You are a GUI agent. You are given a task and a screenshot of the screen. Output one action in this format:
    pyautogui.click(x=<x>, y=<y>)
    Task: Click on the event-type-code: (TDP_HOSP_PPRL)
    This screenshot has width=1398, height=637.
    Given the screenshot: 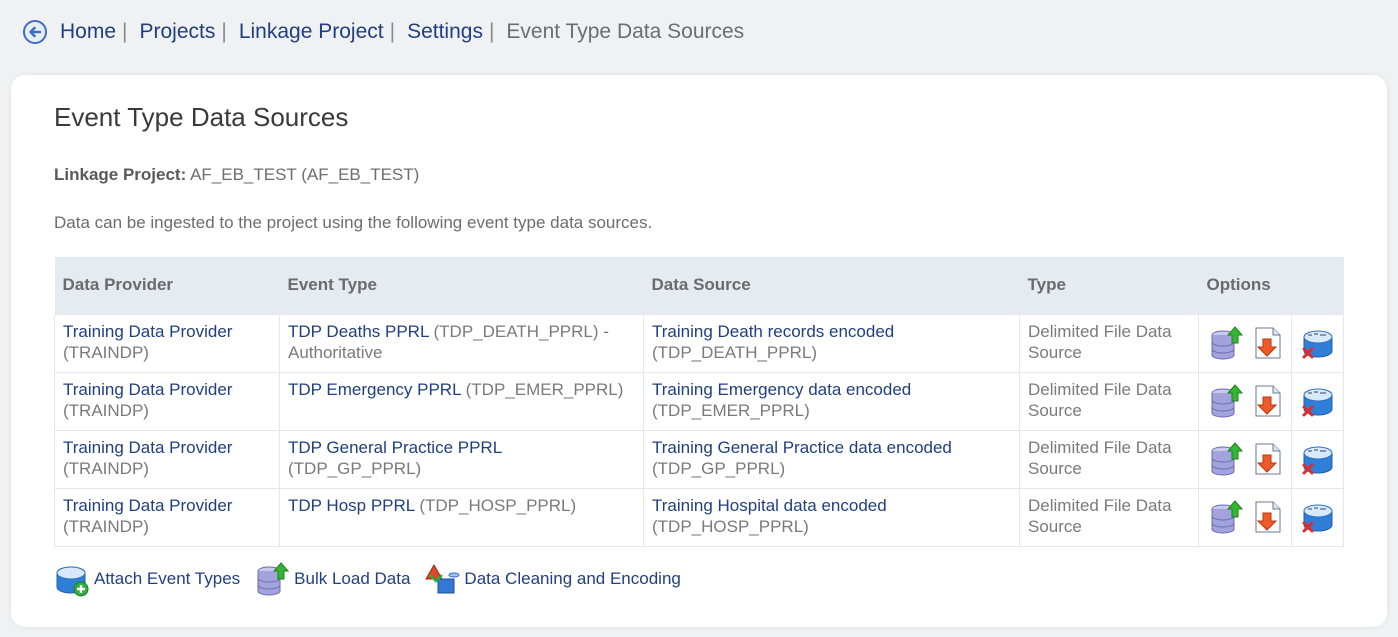 What is the action you would take?
    pyautogui.click(x=498, y=505)
    